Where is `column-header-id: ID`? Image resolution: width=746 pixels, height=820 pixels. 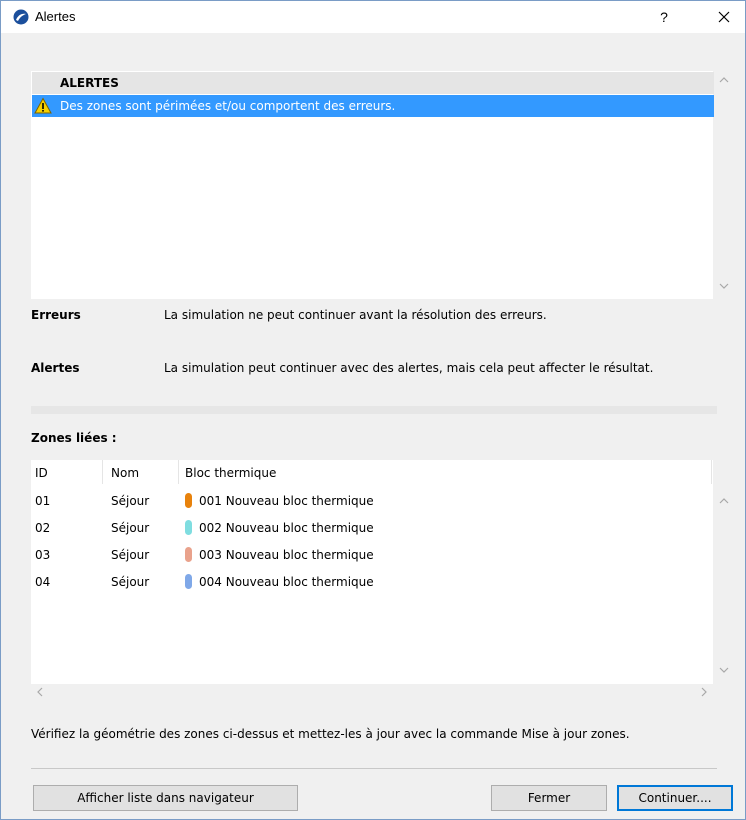
column-header-id: ID is located at coordinates (41, 473).